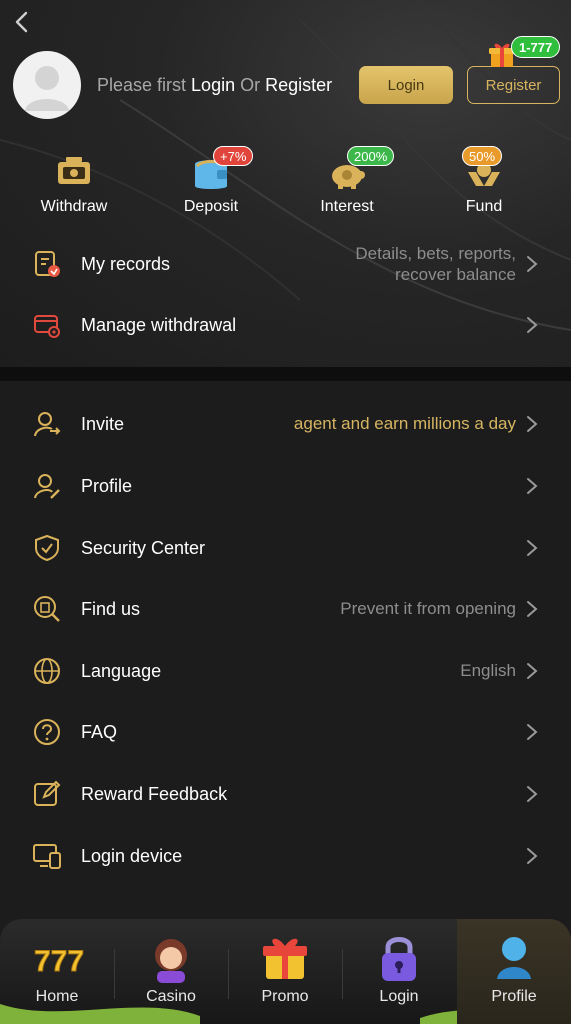 The height and width of the screenshot is (1024, 571). I want to click on desc-line: recover balance, so click(455, 274).